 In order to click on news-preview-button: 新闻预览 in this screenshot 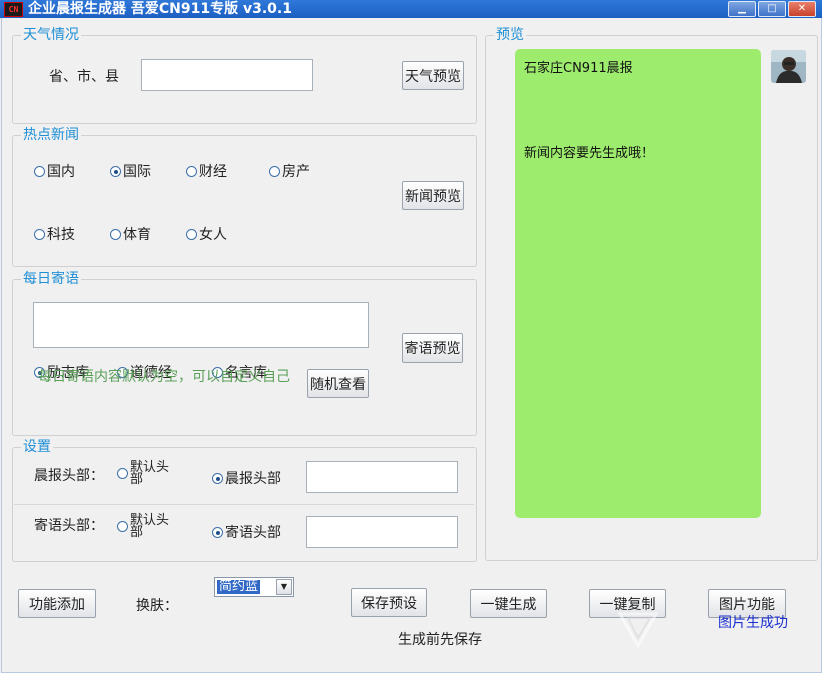, I will do `click(433, 195)`.